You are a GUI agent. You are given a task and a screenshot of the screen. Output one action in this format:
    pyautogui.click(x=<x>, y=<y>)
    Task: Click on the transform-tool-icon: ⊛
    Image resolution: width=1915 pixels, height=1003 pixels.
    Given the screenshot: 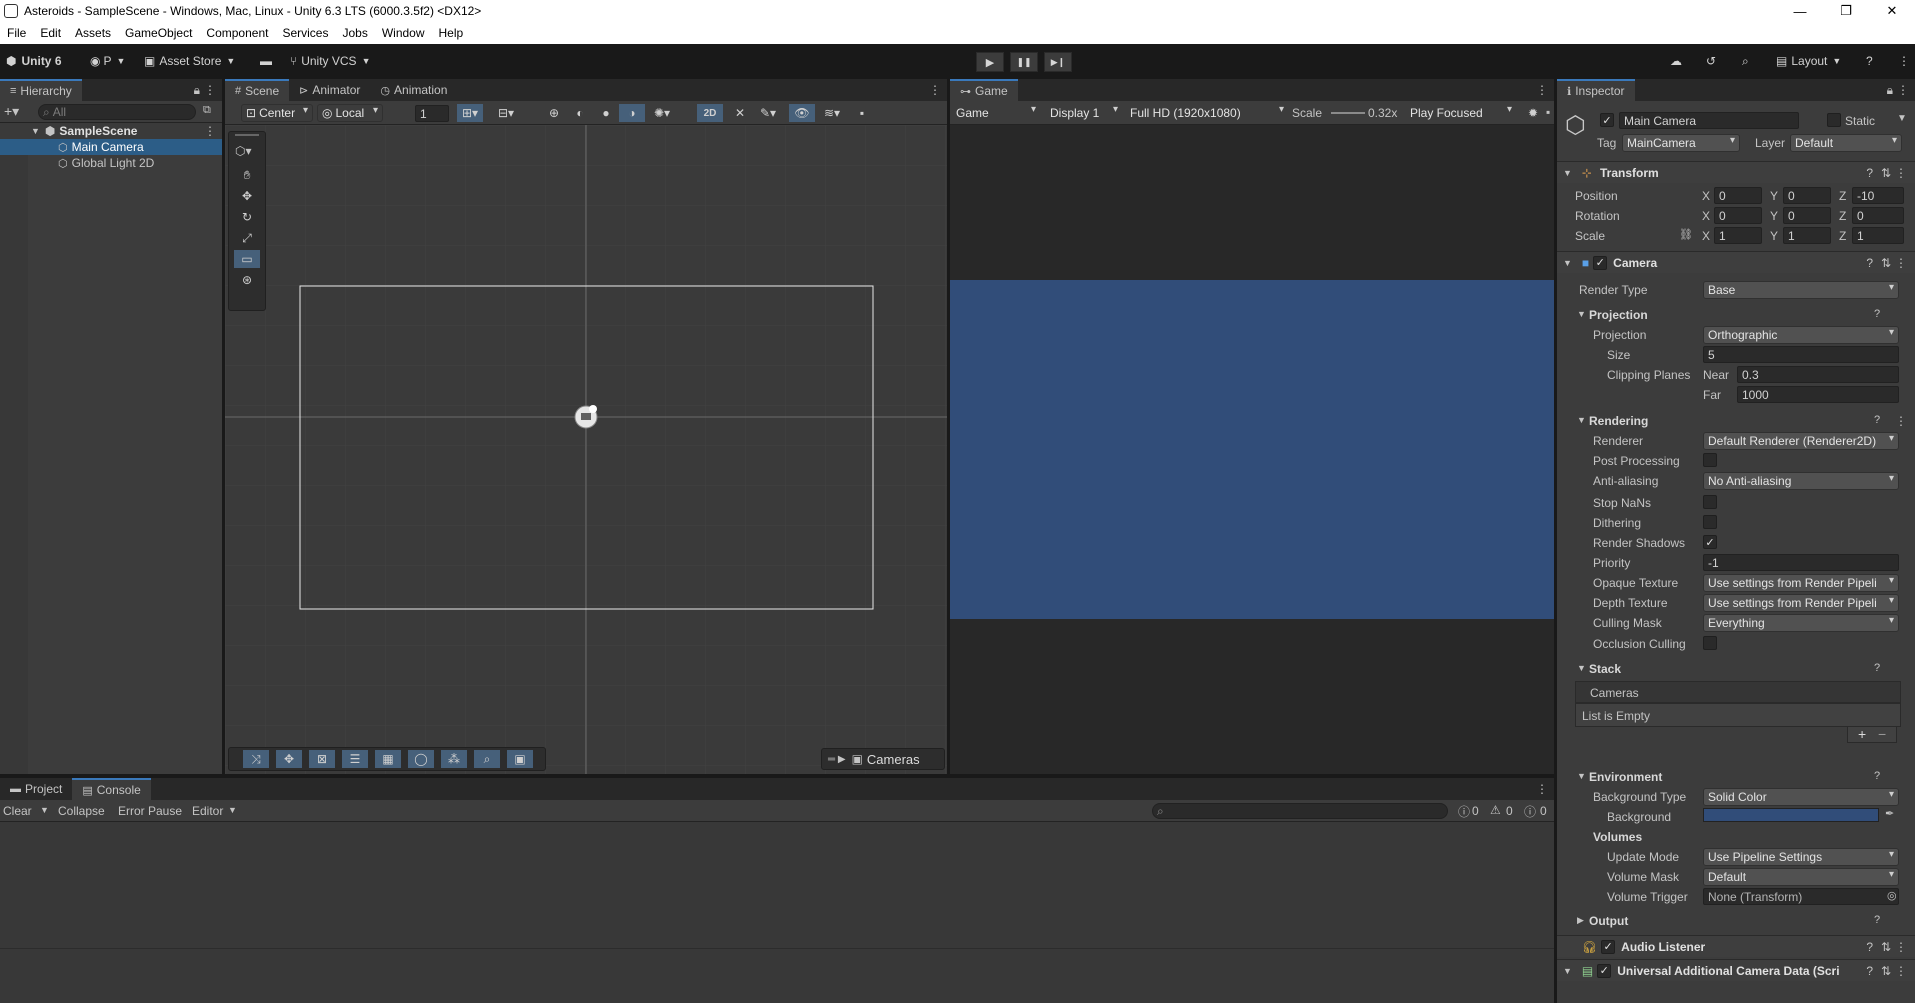 What is the action you would take?
    pyautogui.click(x=247, y=280)
    